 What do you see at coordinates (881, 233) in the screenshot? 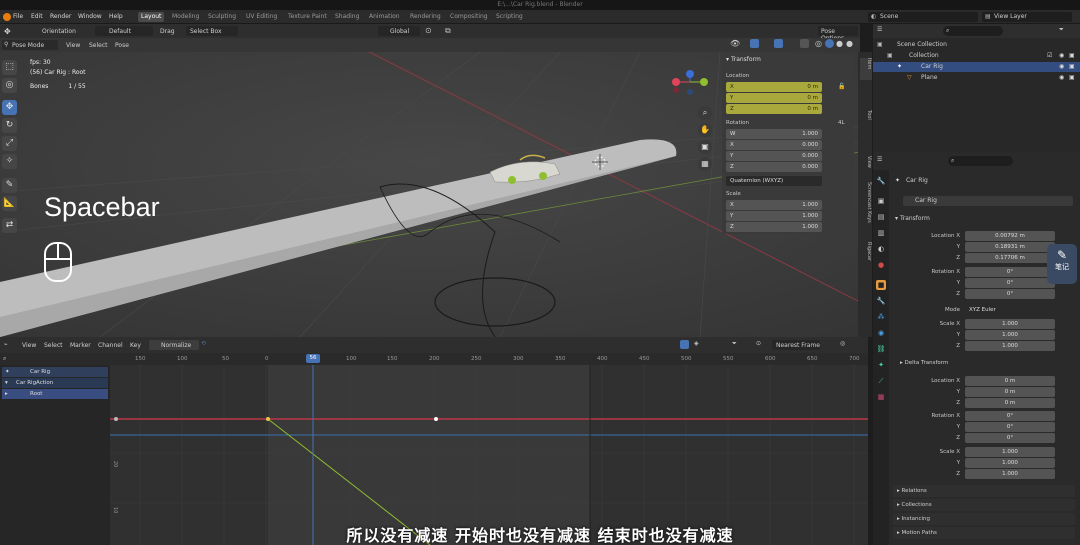
I see `view-layer-tab-icon: ▥` at bounding box center [881, 233].